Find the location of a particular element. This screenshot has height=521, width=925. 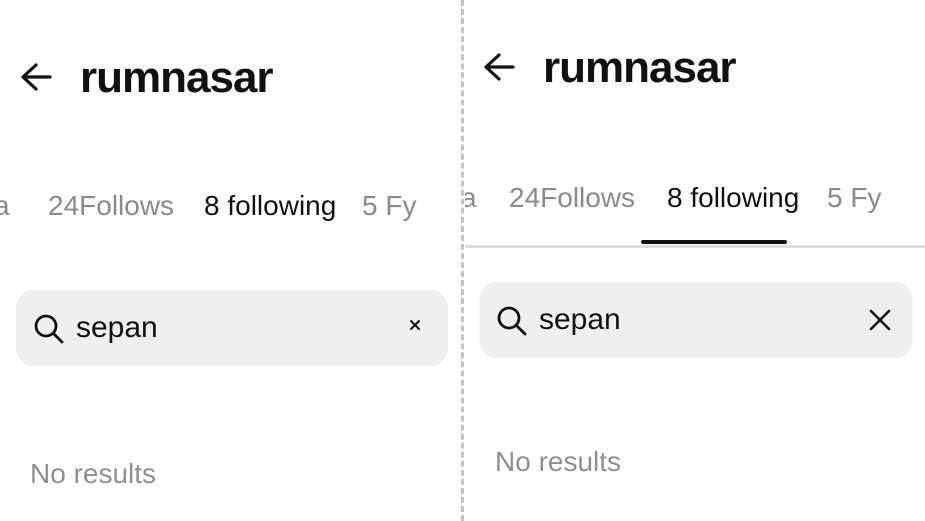

panel-divider is located at coordinates (462, 260).